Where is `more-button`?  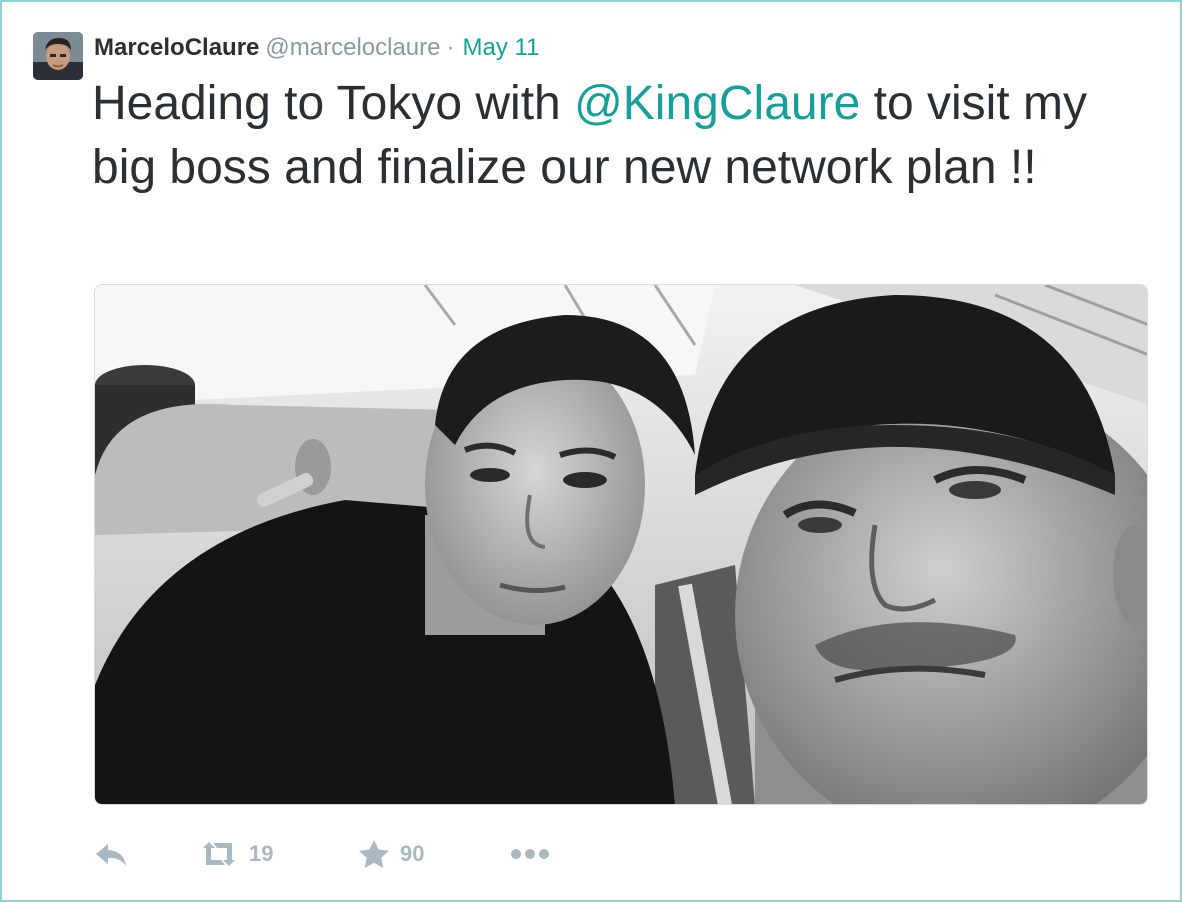
more-button is located at coordinates (530, 854).